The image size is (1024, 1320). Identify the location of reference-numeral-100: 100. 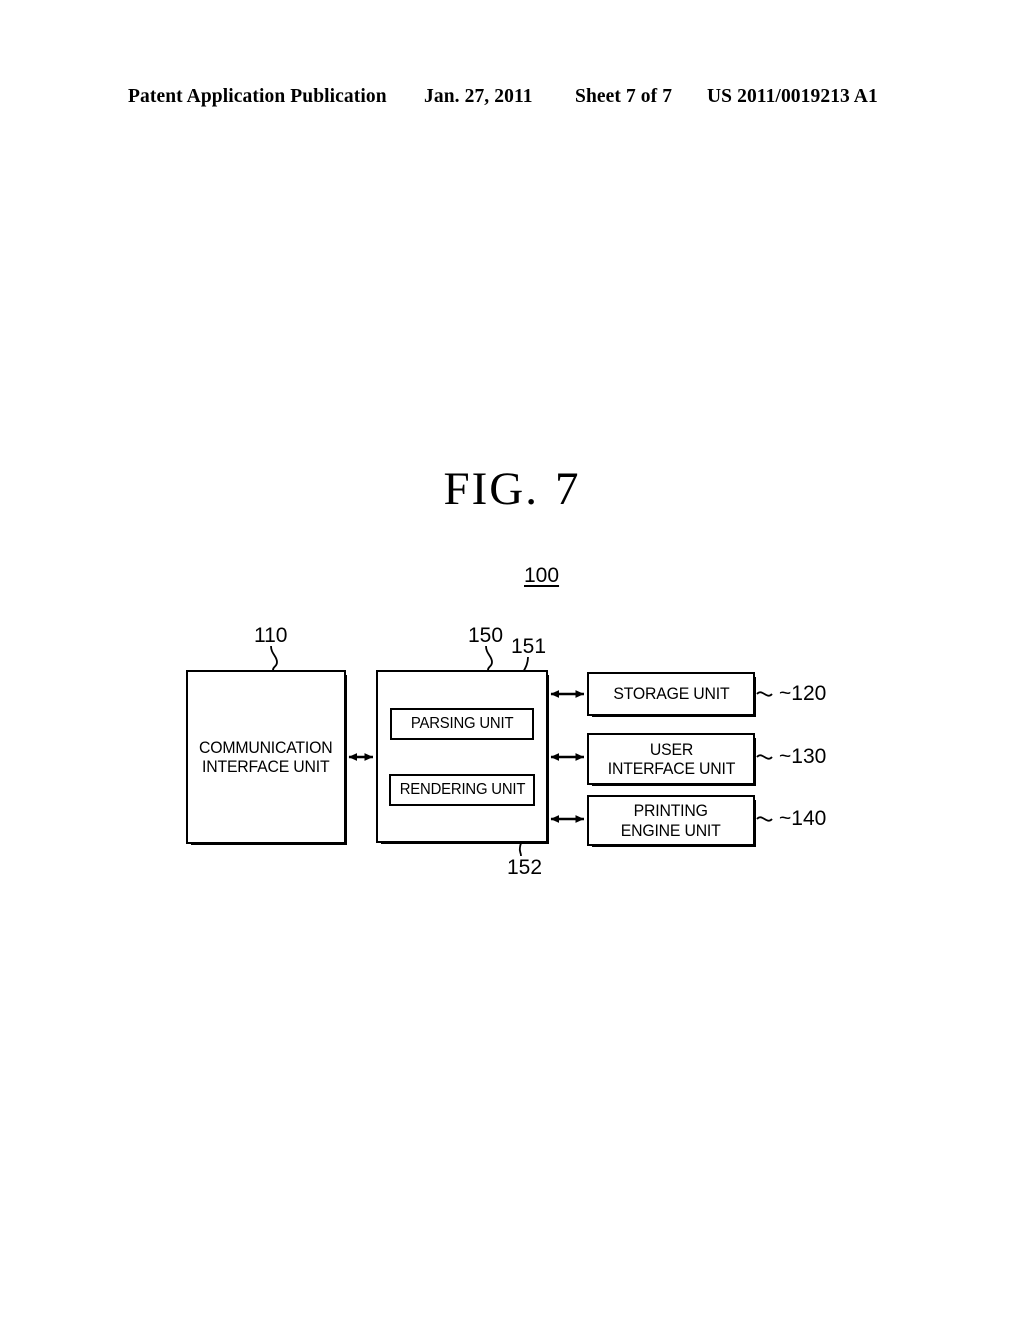
(542, 575).